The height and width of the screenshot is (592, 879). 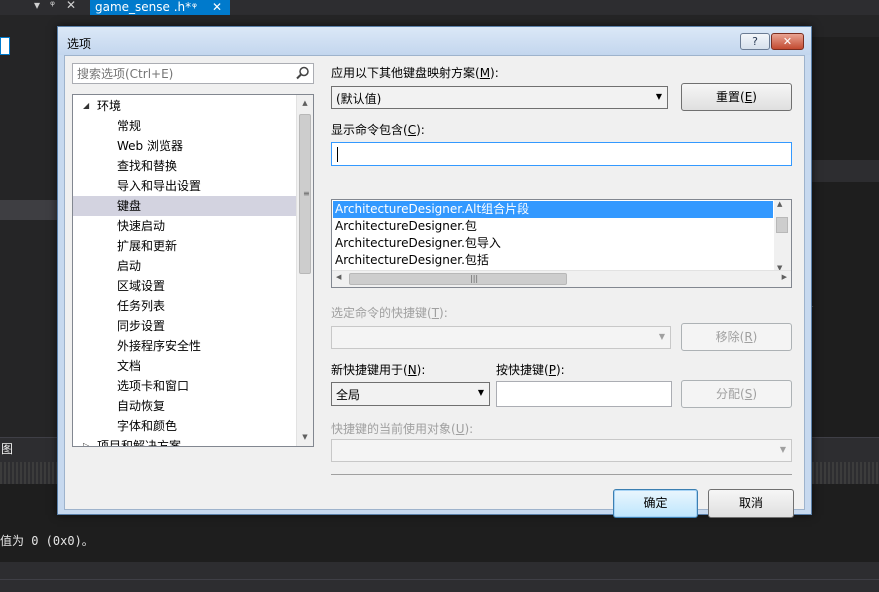 I want to click on cancel-button: 取消, so click(x=751, y=503).